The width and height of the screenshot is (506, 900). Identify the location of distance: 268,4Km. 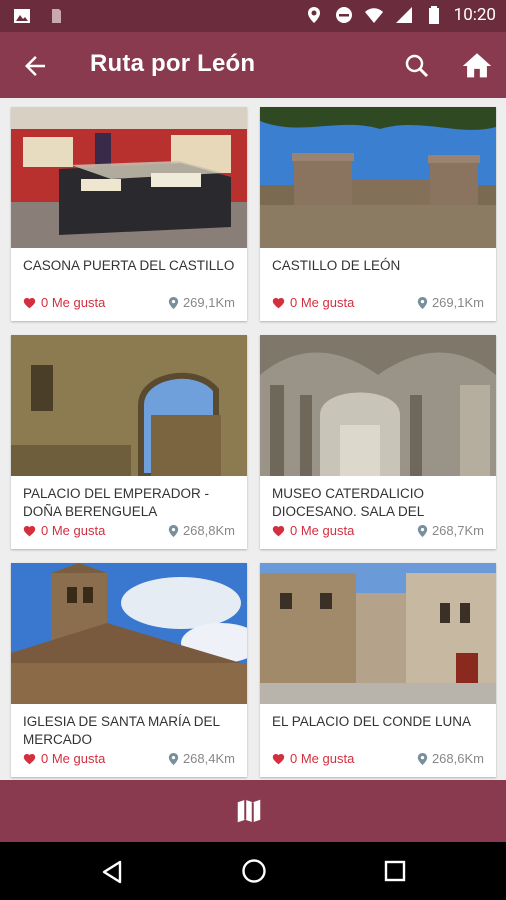
(201, 758).